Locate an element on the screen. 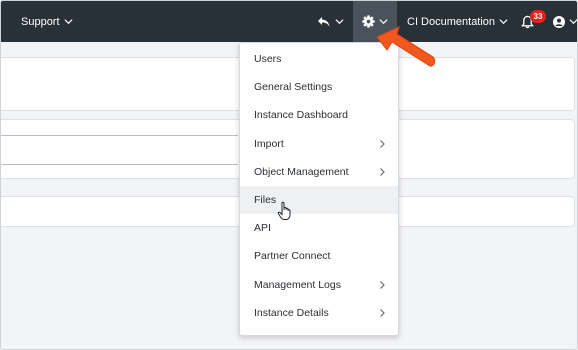 The height and width of the screenshot is (350, 578). menu-item-instance-details: Instance Details is located at coordinates (319, 313).